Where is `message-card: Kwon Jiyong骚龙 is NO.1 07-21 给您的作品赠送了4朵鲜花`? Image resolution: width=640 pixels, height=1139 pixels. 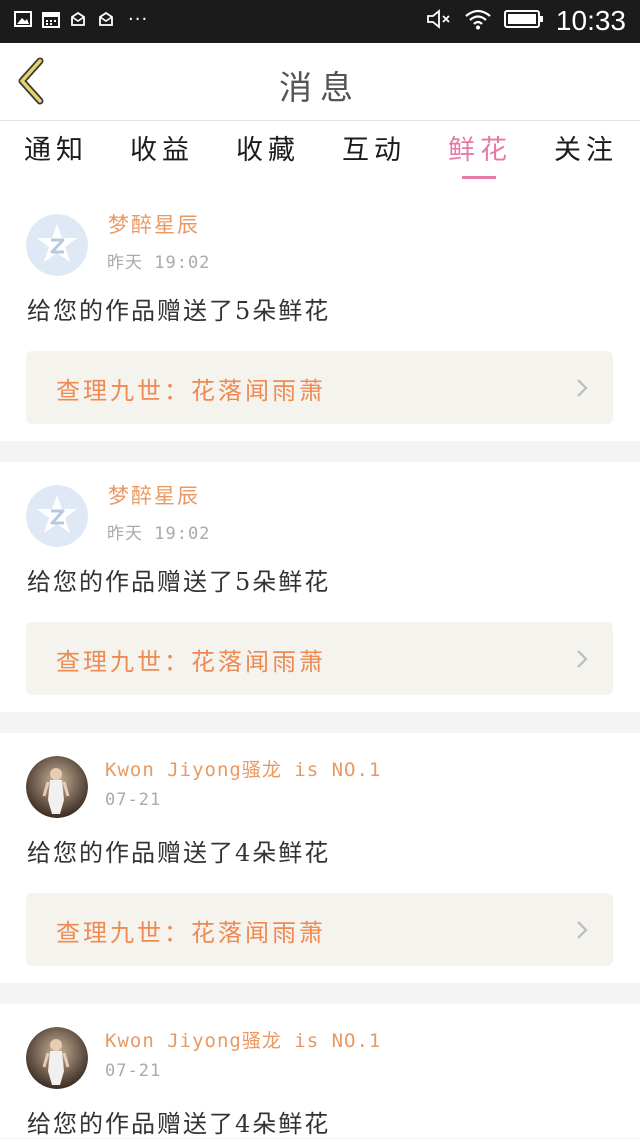 message-card: Kwon Jiyong骚龙 is NO.1 07-21 给您的作品赠送了4朵鲜花 is located at coordinates (320, 1071).